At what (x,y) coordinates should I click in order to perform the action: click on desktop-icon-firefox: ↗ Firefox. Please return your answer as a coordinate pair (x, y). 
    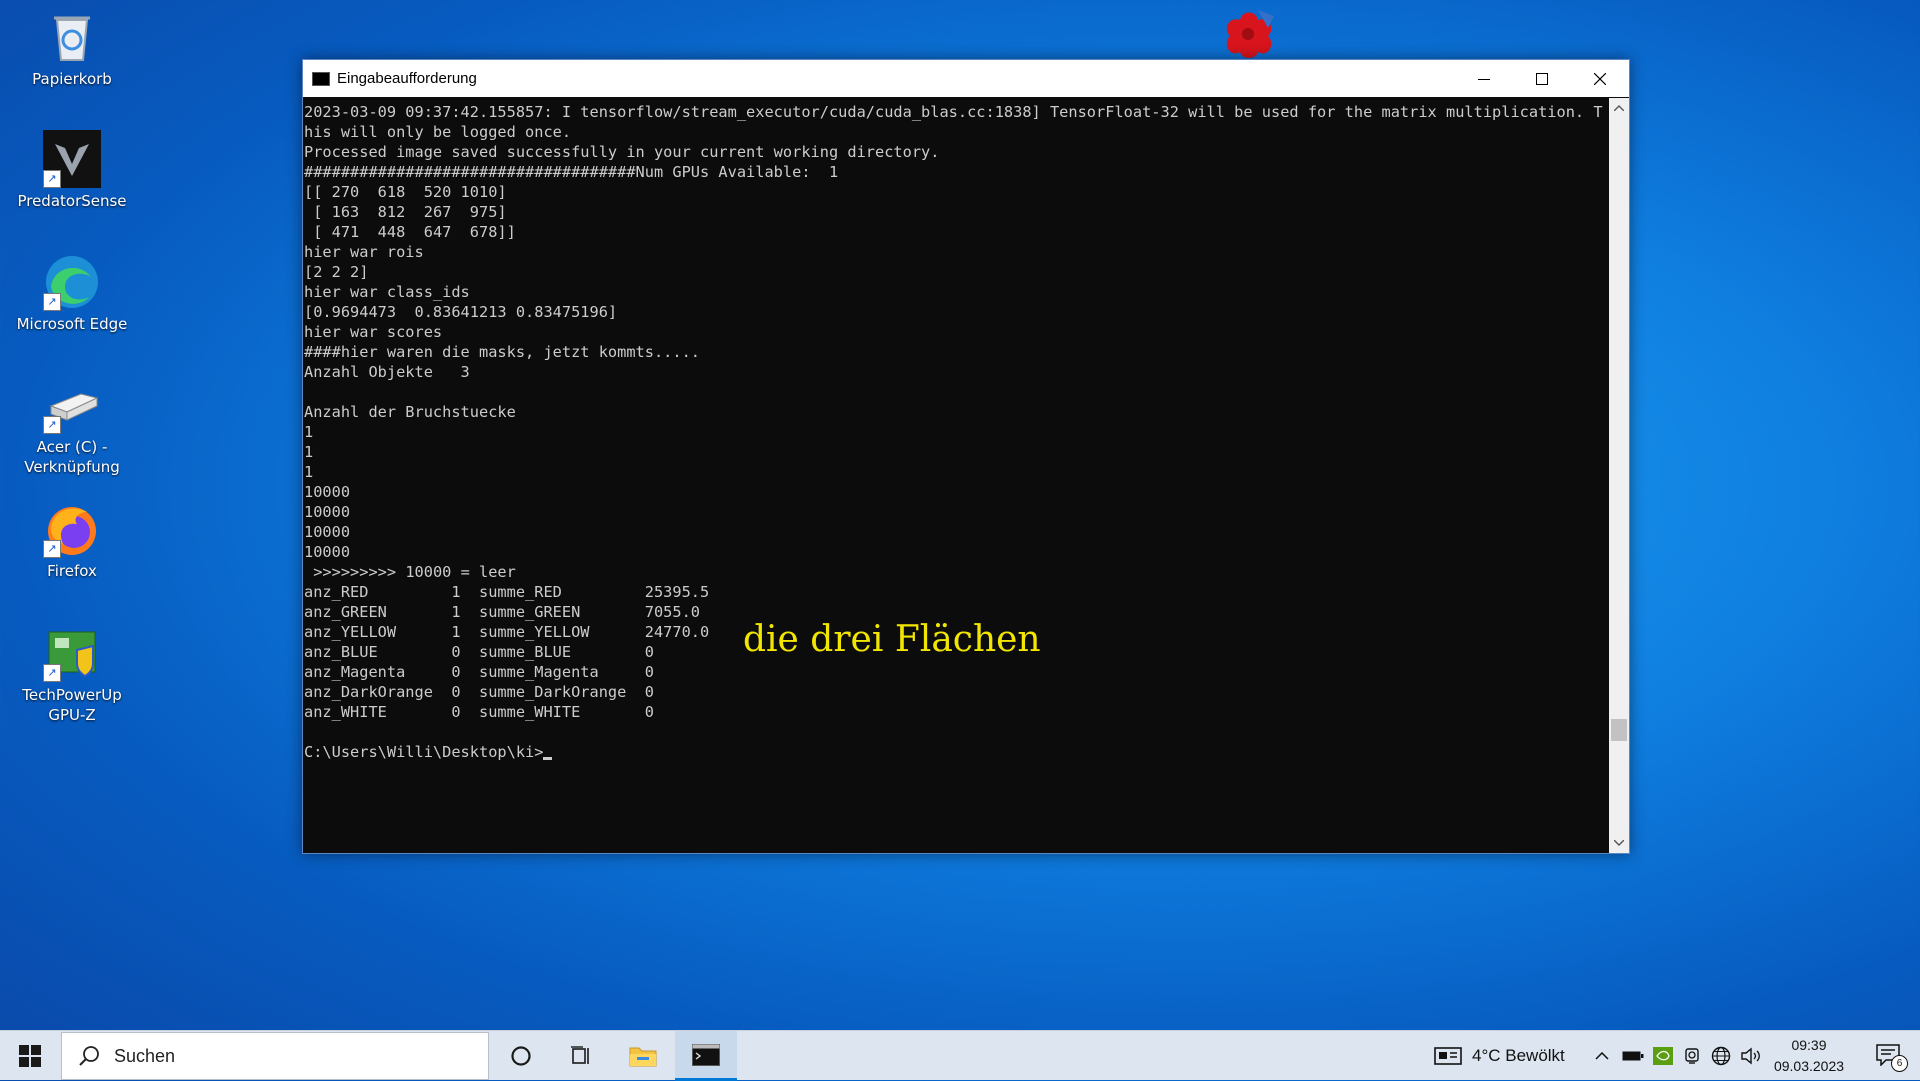
    Looking at the image, I should click on (72, 540).